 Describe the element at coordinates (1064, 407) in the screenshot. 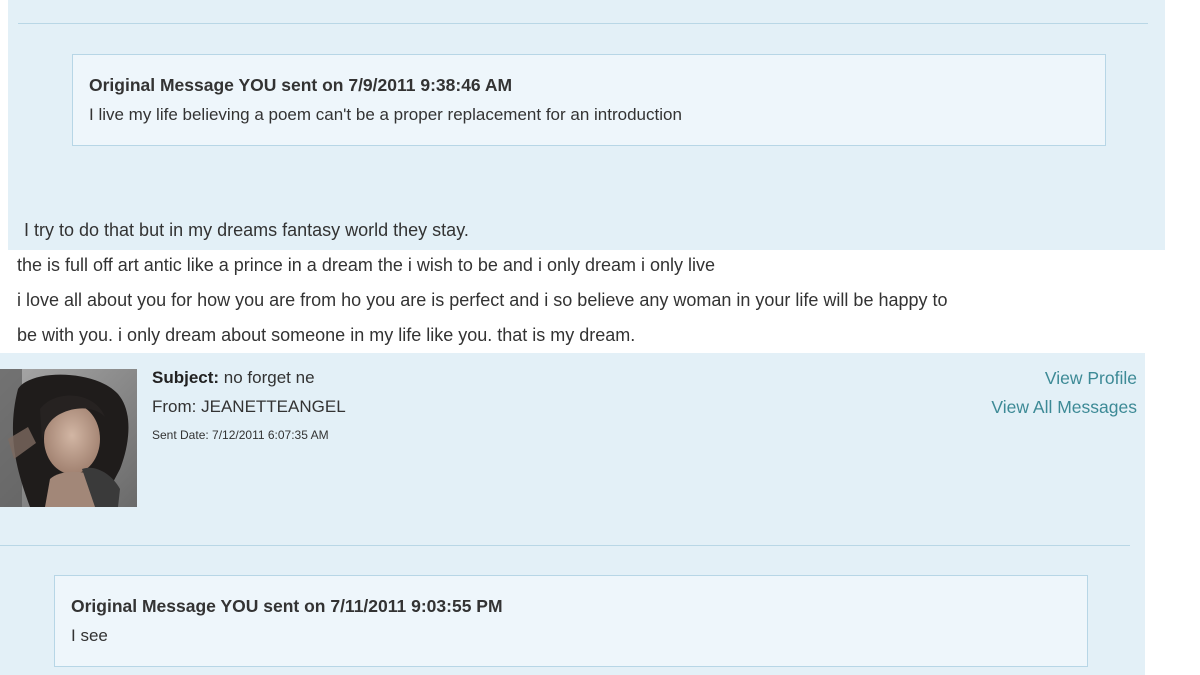

I see `view-all-messages-link: View All Messages` at that location.